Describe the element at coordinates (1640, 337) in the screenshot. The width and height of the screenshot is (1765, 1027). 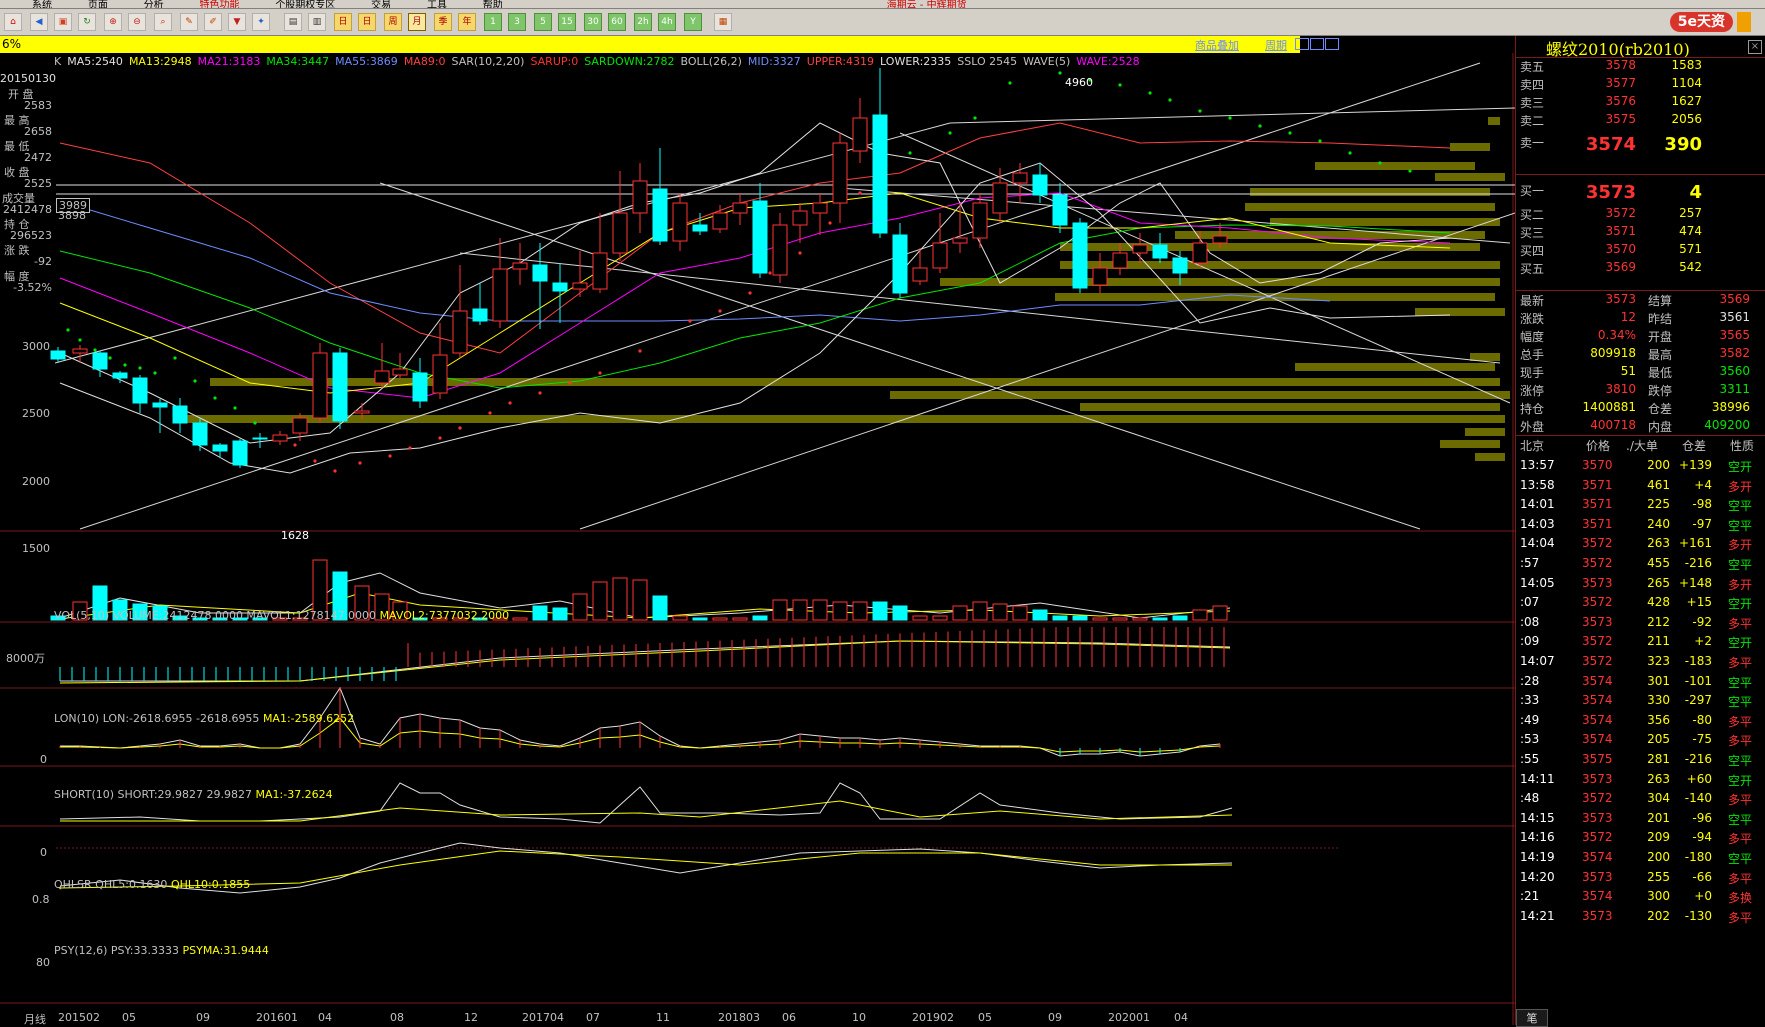
I see `stat-row: 幅度 0.34% 开盘 3565` at that location.